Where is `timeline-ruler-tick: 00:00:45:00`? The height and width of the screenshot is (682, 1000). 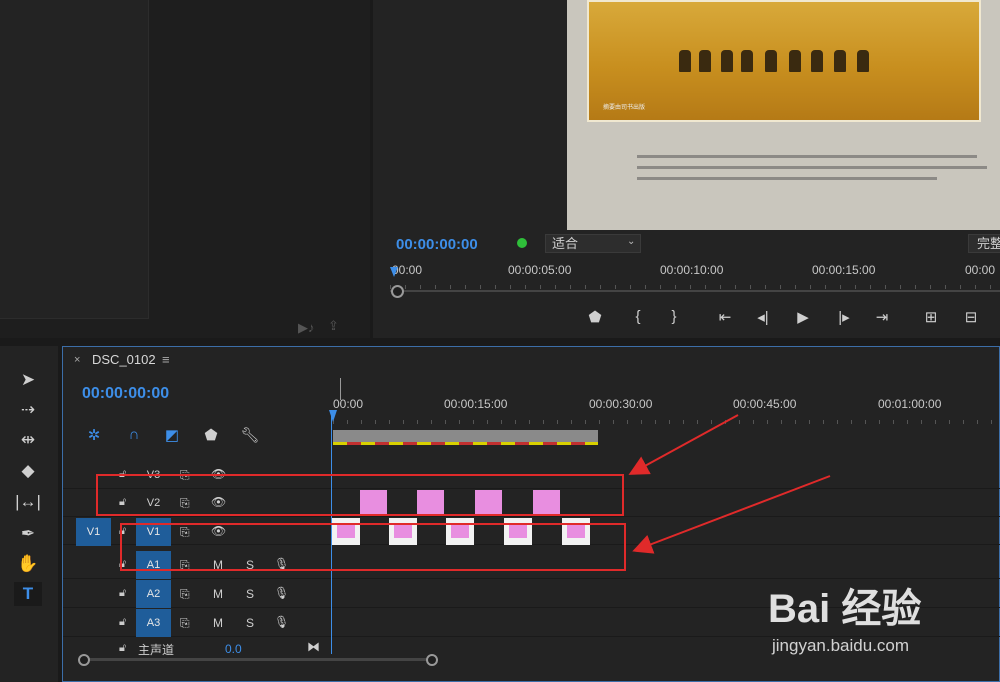 timeline-ruler-tick: 00:00:45:00 is located at coordinates (765, 404).